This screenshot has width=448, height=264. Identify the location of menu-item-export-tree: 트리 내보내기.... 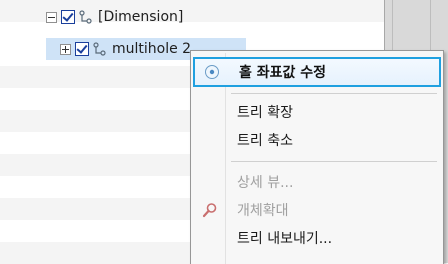
(317, 238).